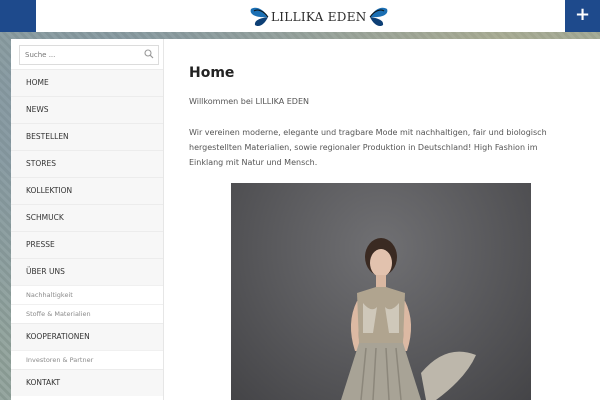 This screenshot has width=600, height=400. I want to click on logo-text: LILLIKA EDEN, so click(319, 17).